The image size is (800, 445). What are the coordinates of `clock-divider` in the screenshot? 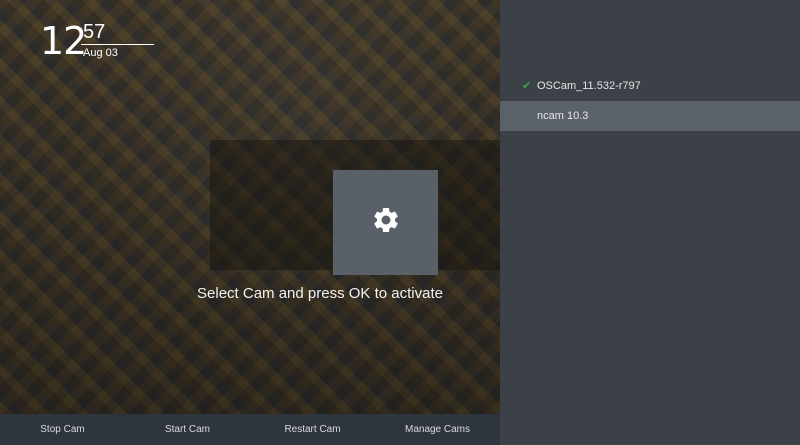 It's located at (117, 44).